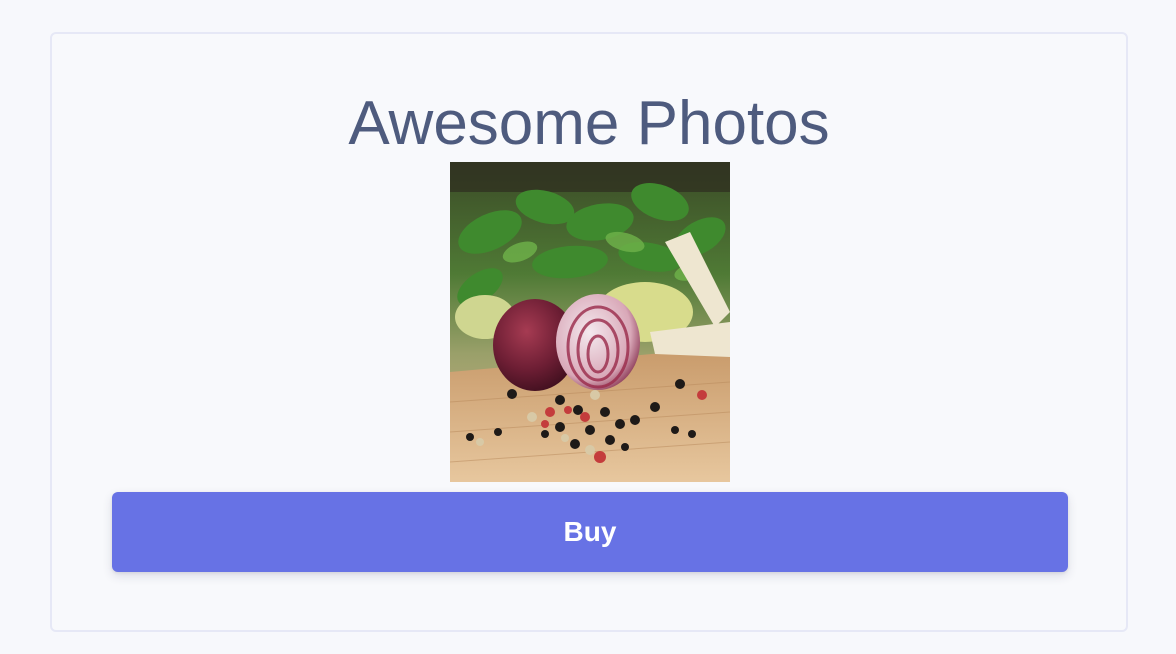 This screenshot has height=654, width=1176. What do you see at coordinates (589, 123) in the screenshot?
I see `product-title: Awesome Photos` at bounding box center [589, 123].